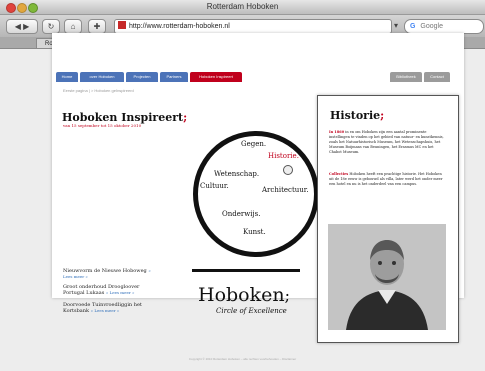 The width and height of the screenshot is (485, 371). Describe the element at coordinates (382, 115) in the screenshot. I see `history-title-semicolon: ;` at that location.